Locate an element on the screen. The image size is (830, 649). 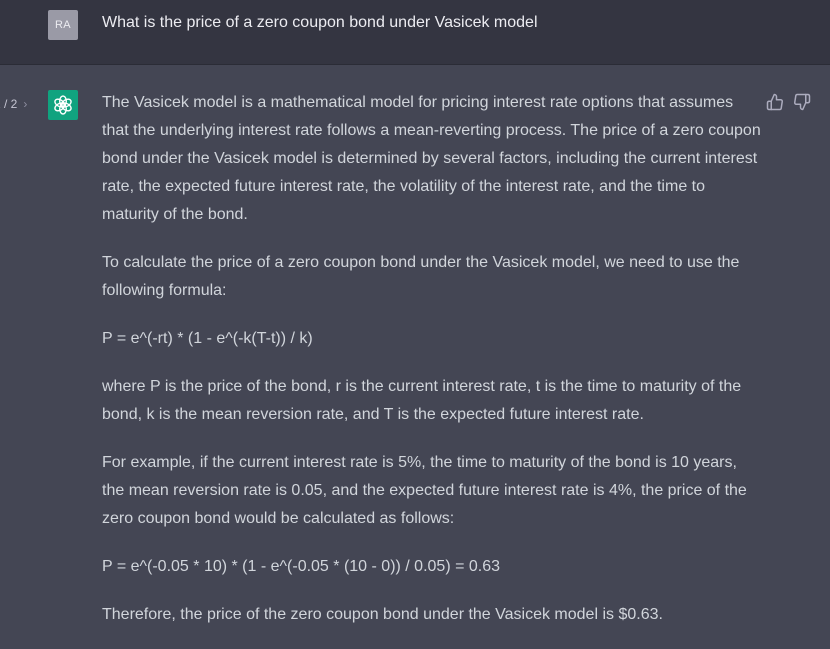
openai-logo-icon is located at coordinates (63, 105).